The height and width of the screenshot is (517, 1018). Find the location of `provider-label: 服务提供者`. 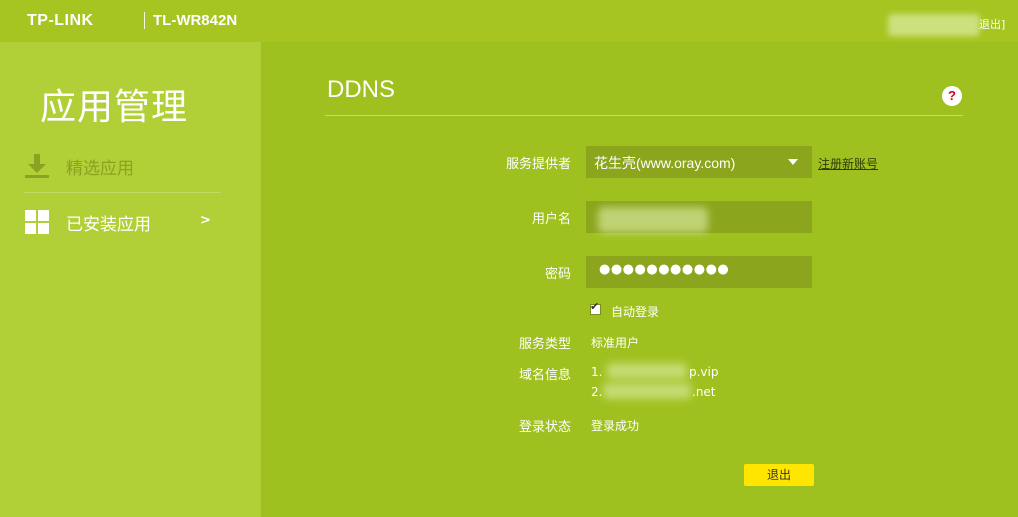

provider-label: 服务提供者 is located at coordinates (538, 164).